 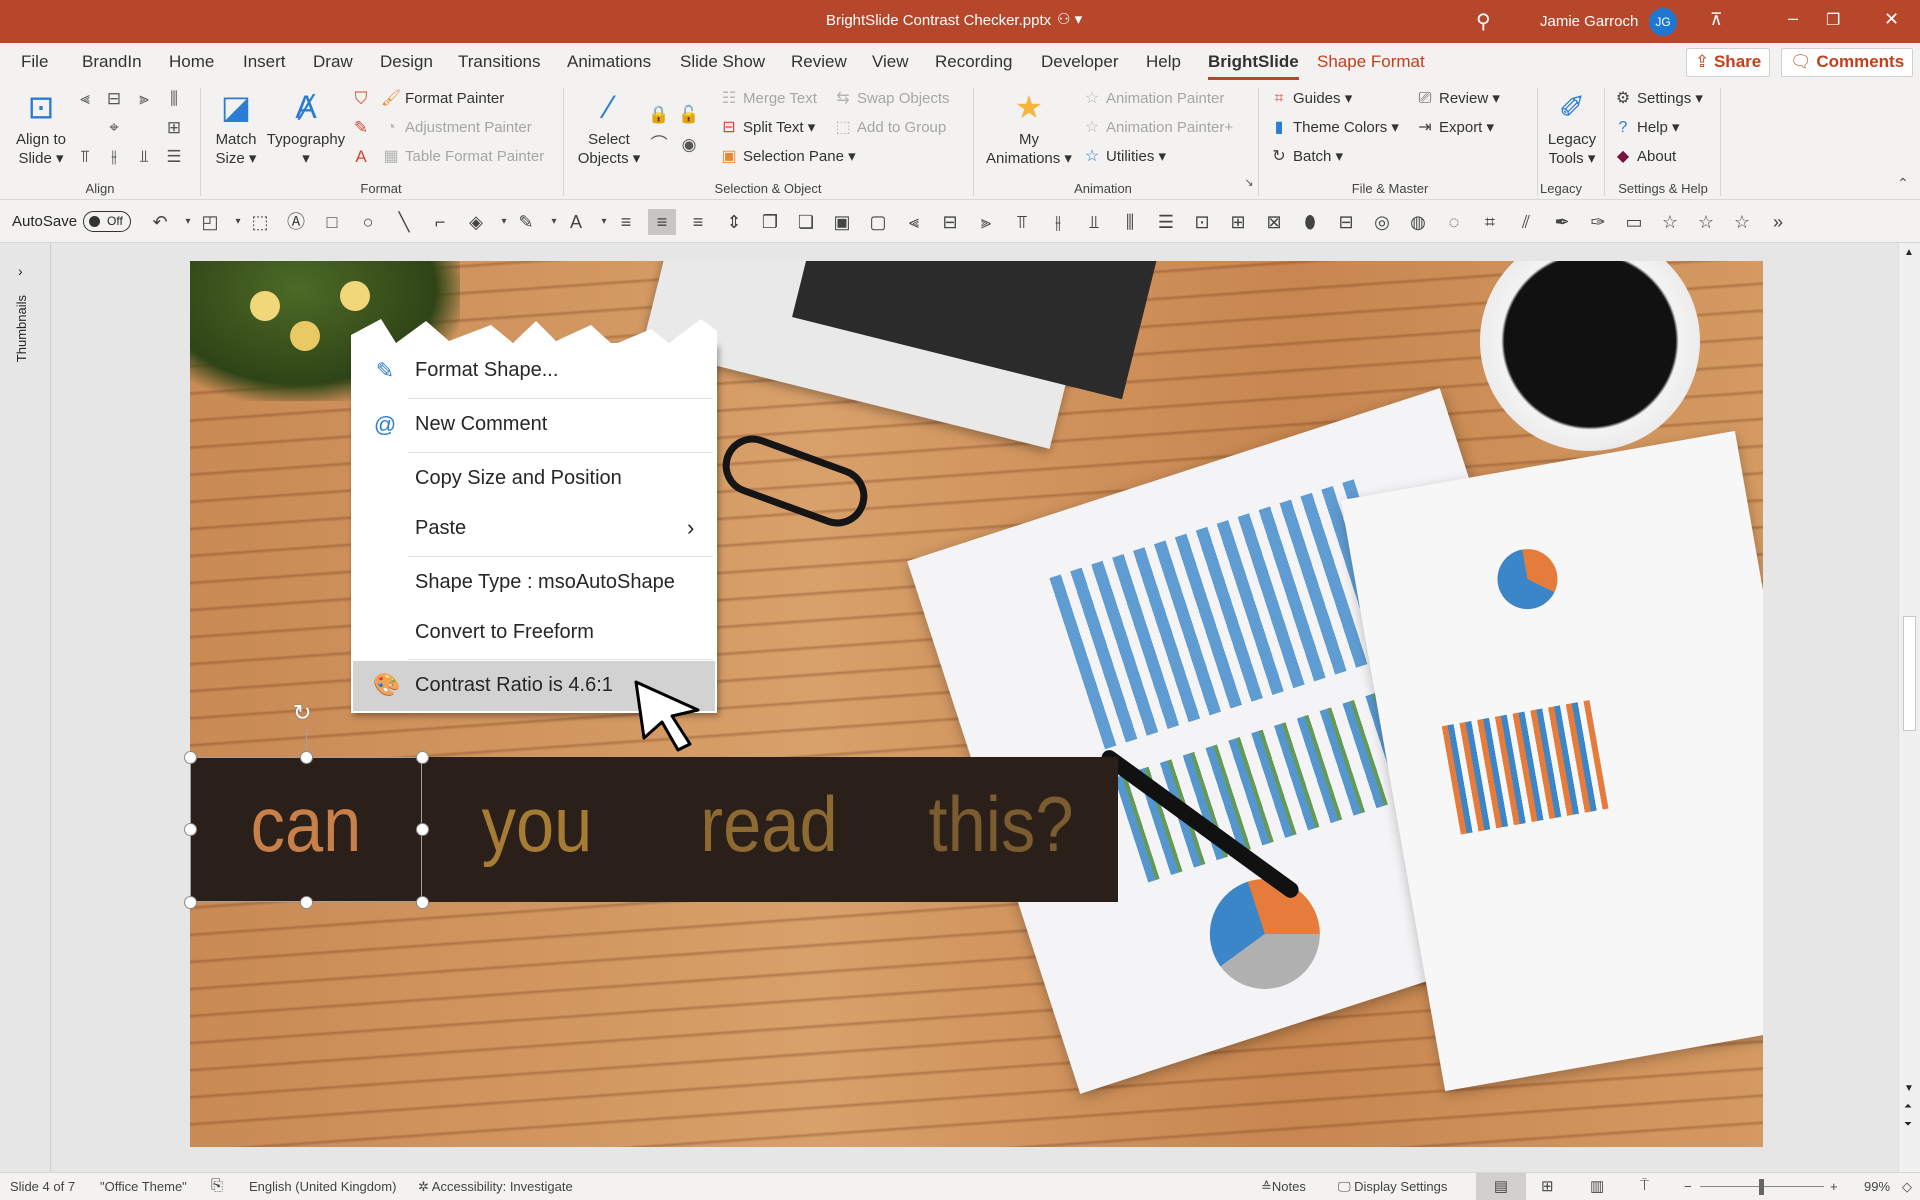 I want to click on select-objects-button: ⁄ Select Objects ▾, so click(x=609, y=128).